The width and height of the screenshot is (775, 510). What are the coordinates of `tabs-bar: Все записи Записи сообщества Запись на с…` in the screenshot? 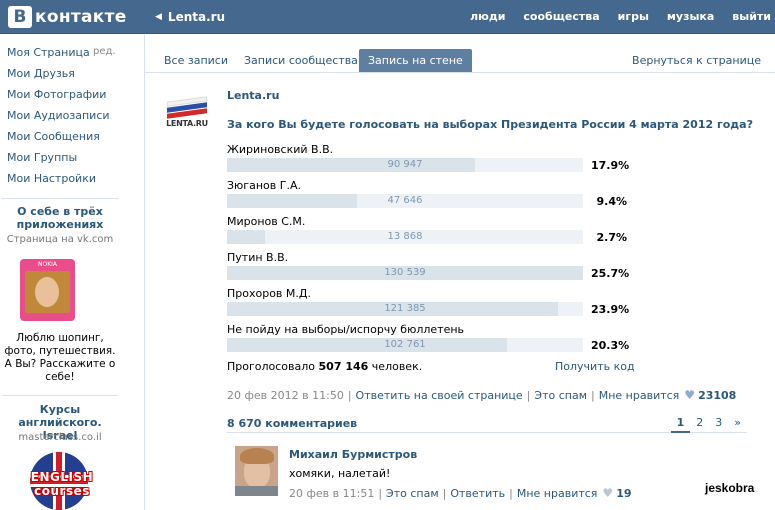 It's located at (460, 54).